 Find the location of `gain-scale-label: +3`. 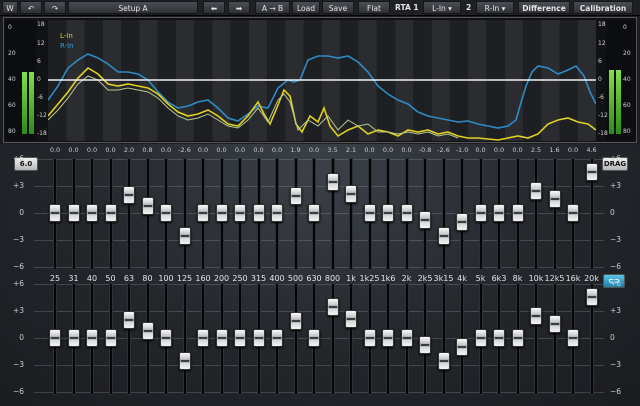

gain-scale-label: +3 is located at coordinates (616, 185).